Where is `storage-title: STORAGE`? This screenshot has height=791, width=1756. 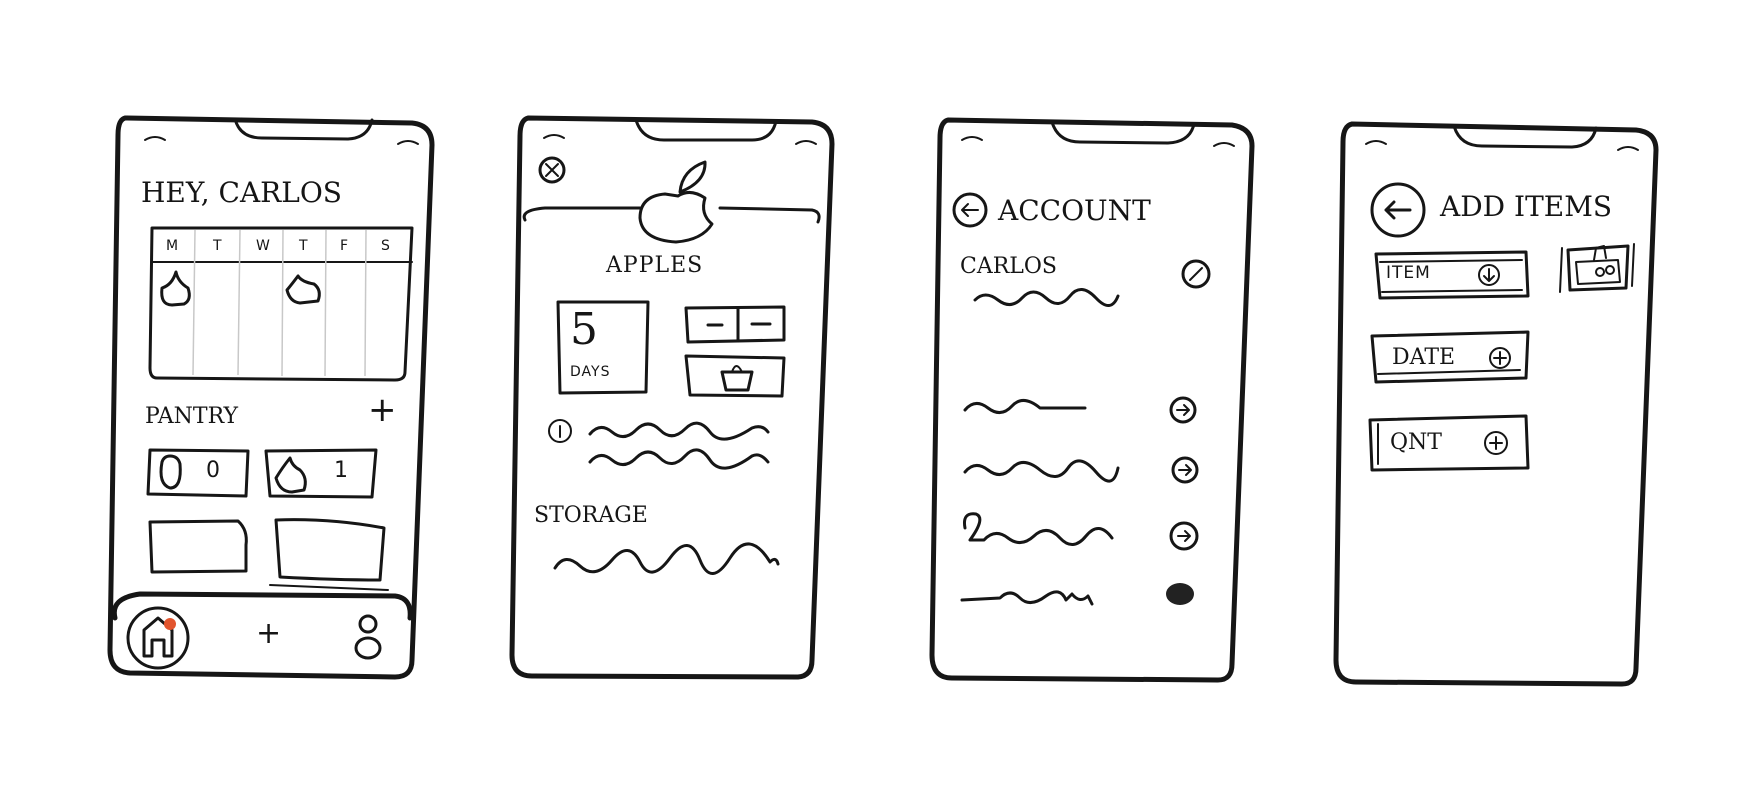
storage-title: STORAGE is located at coordinates (591, 515).